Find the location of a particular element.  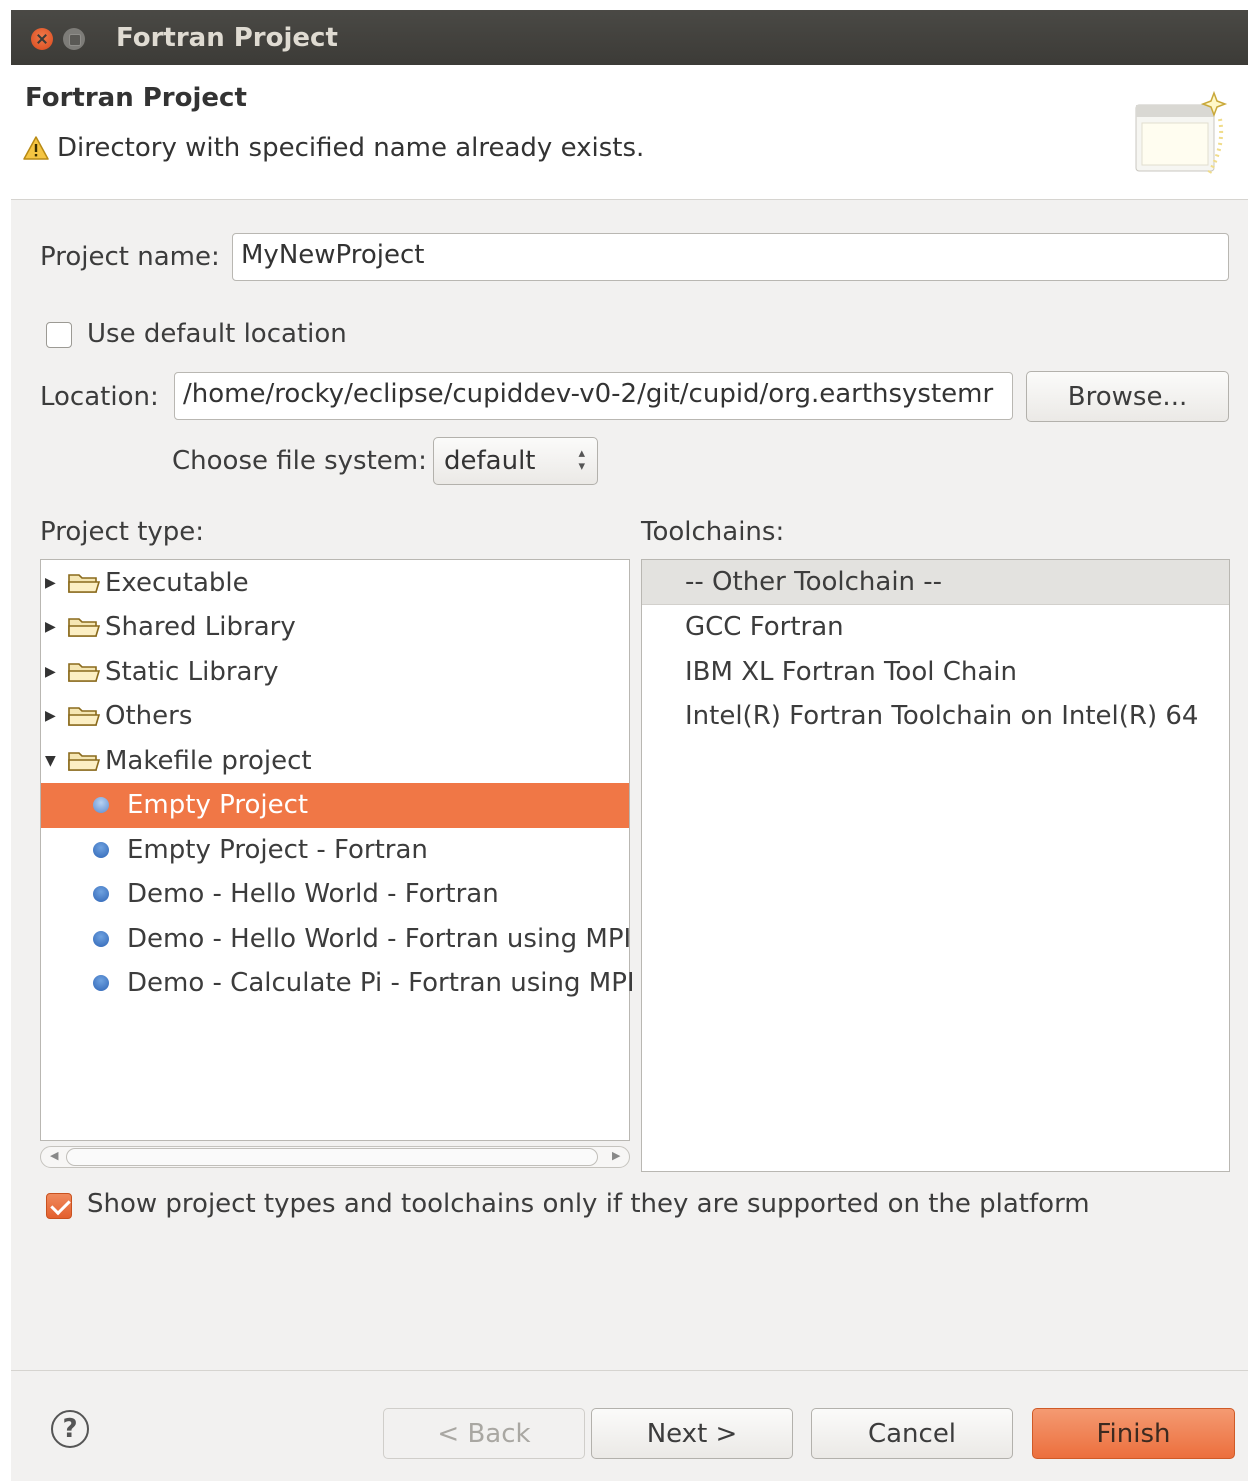

tree-template-row: Demo - Calculate Pi - Fortran using MPI is located at coordinates (338, 983).